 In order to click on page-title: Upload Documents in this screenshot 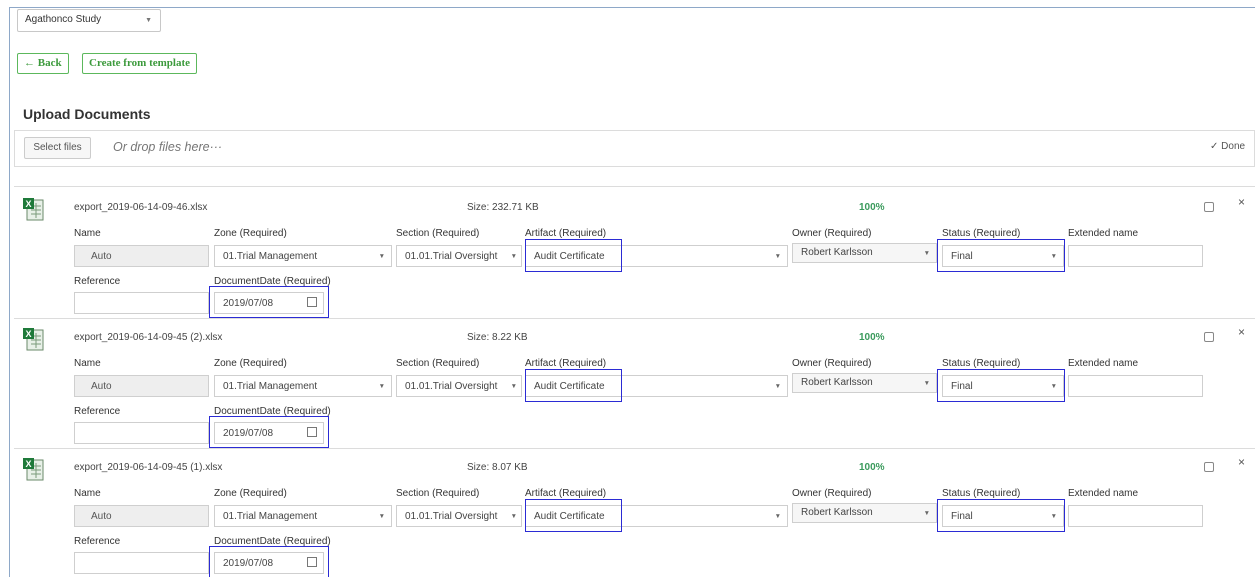, I will do `click(87, 114)`.